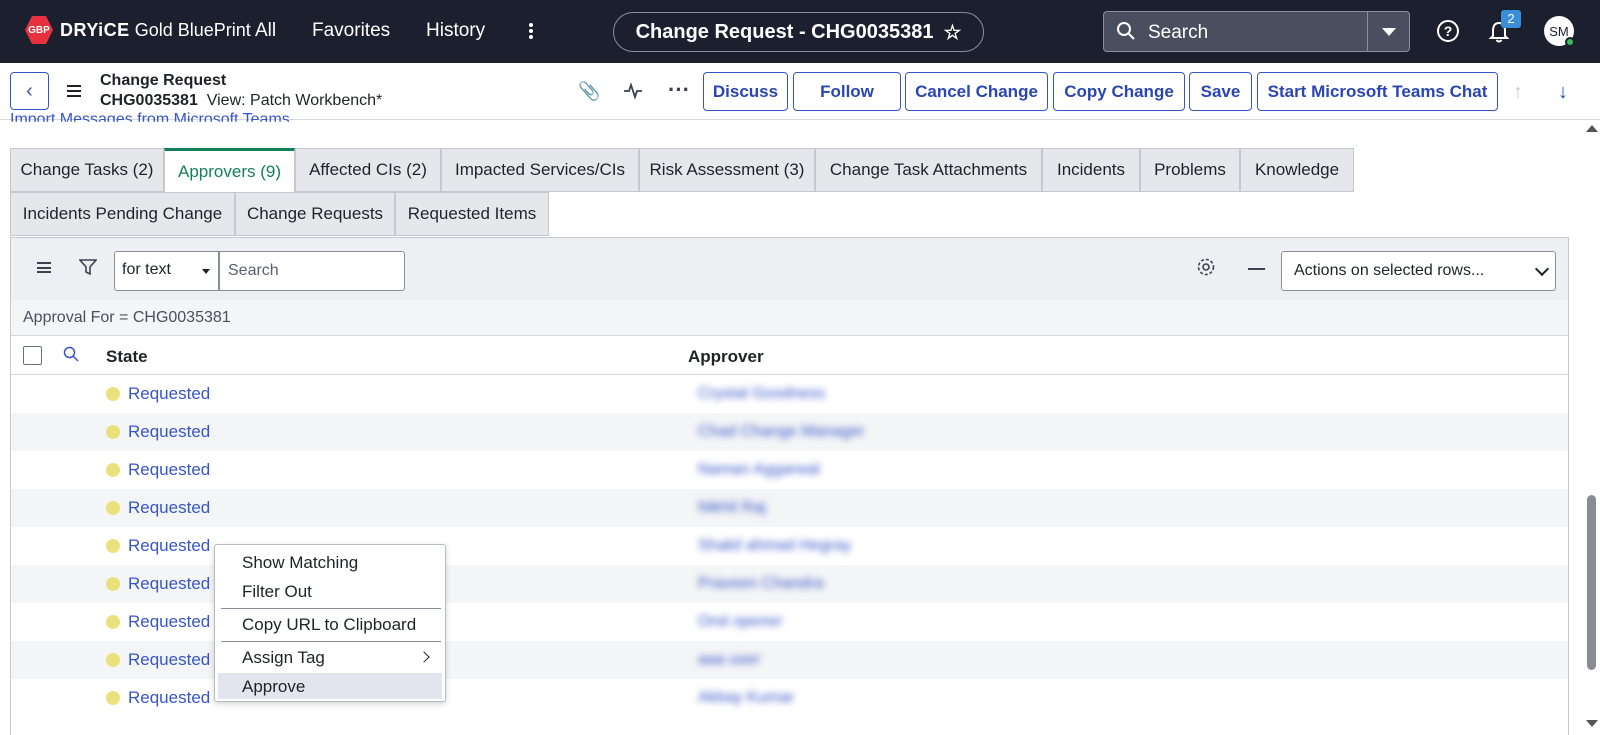 The width and height of the screenshot is (1600, 735). What do you see at coordinates (540, 170) in the screenshot?
I see `tab-impacted-services: Impacted Services/CIs` at bounding box center [540, 170].